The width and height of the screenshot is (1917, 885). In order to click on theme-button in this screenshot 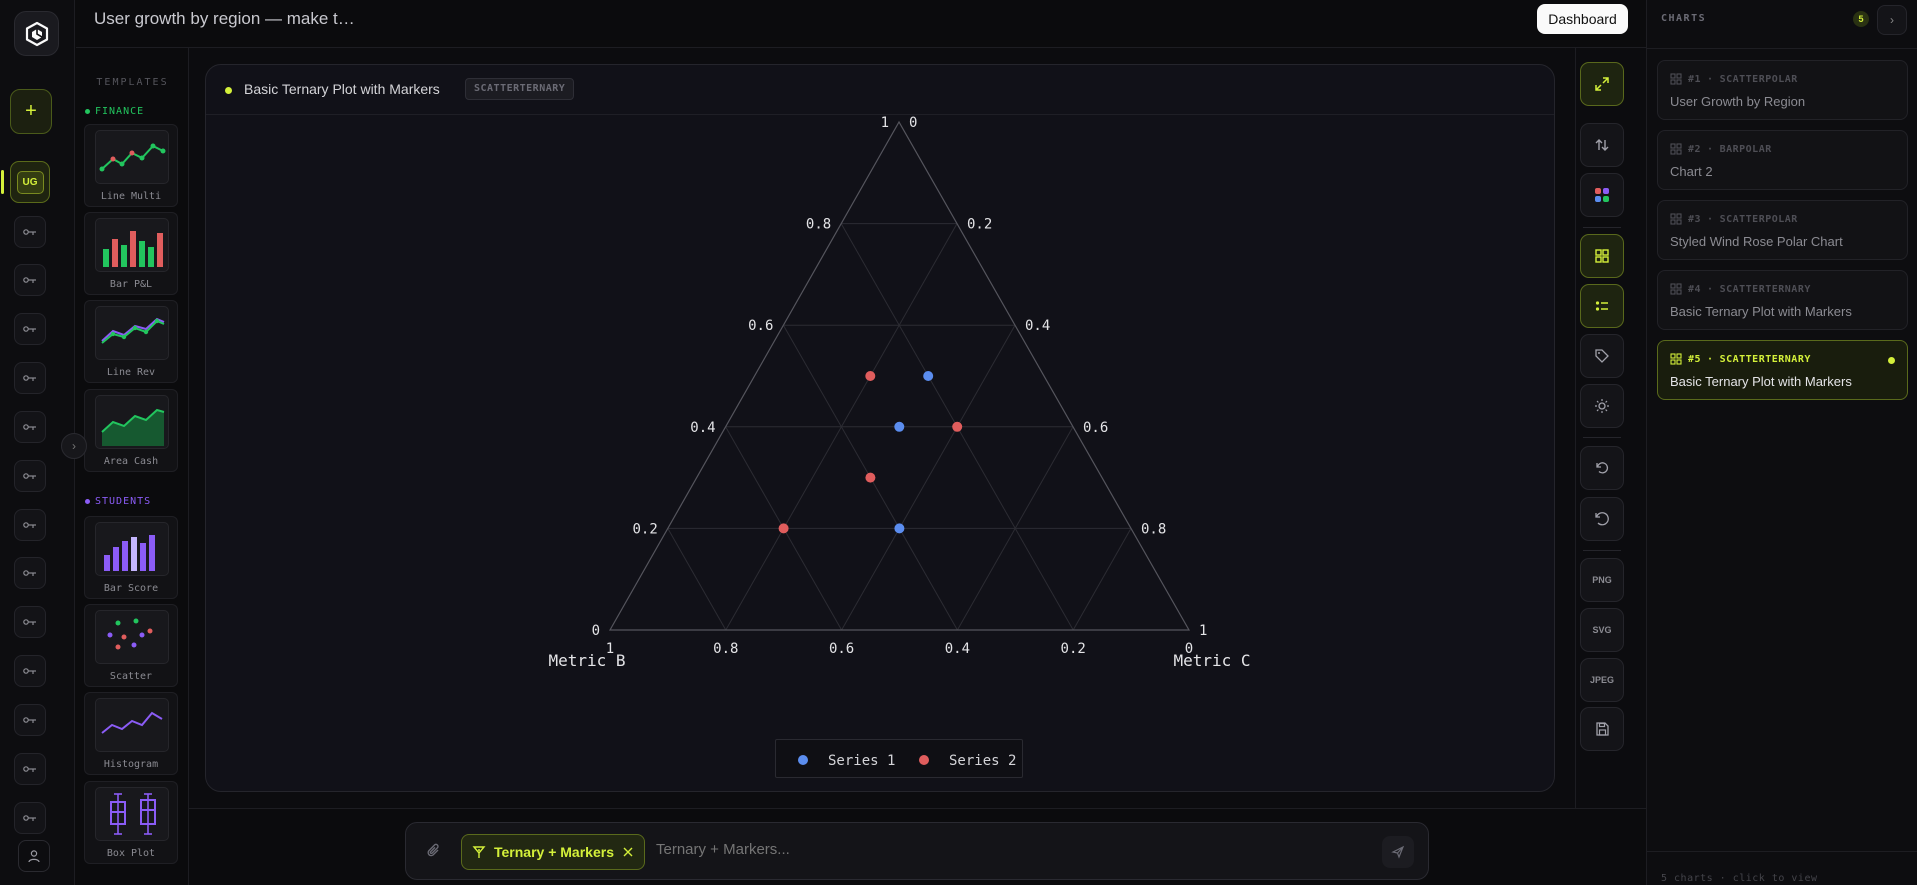, I will do `click(1602, 406)`.